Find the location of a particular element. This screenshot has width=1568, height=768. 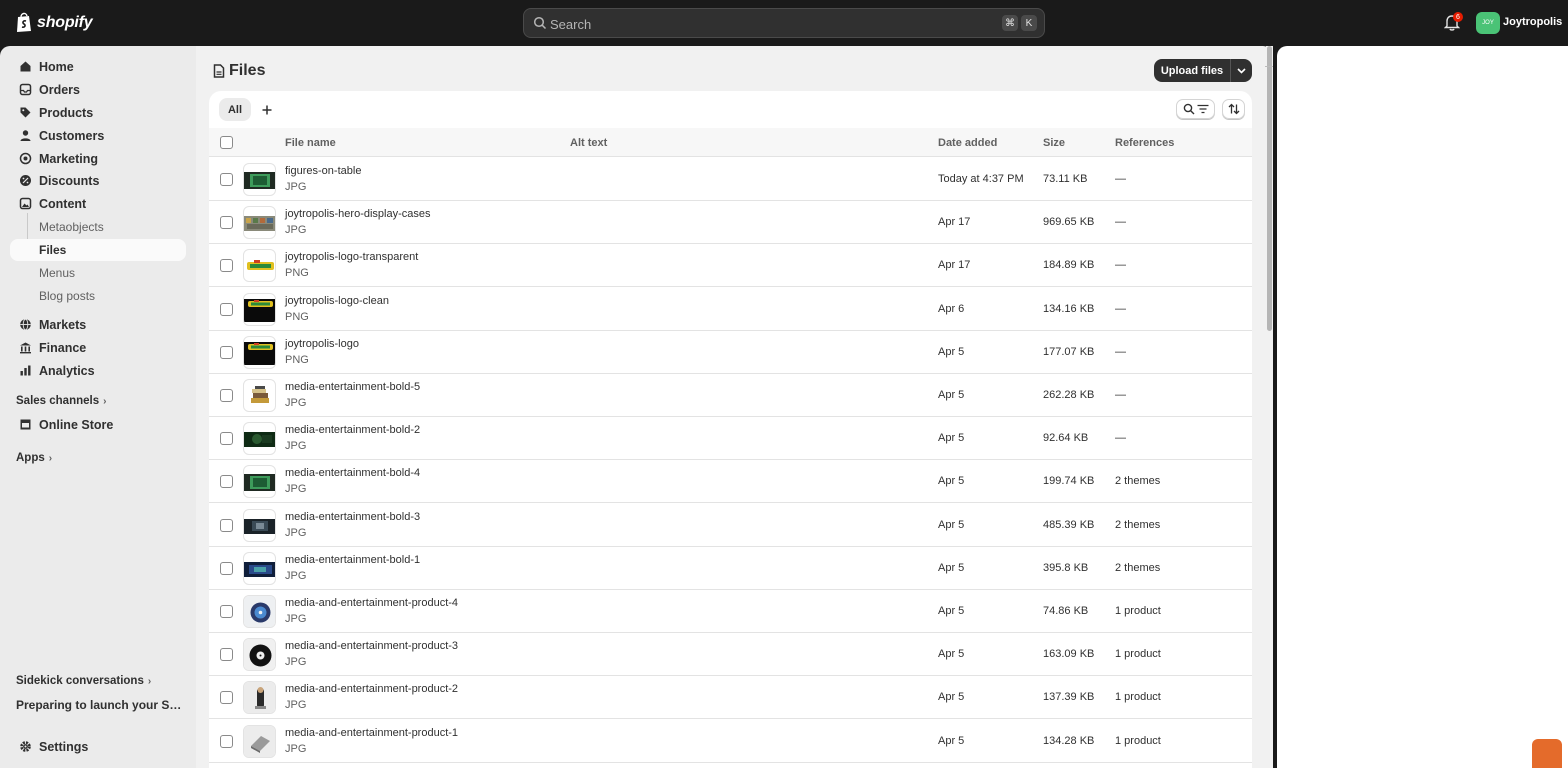

select-all-checkbox is located at coordinates (226, 142).